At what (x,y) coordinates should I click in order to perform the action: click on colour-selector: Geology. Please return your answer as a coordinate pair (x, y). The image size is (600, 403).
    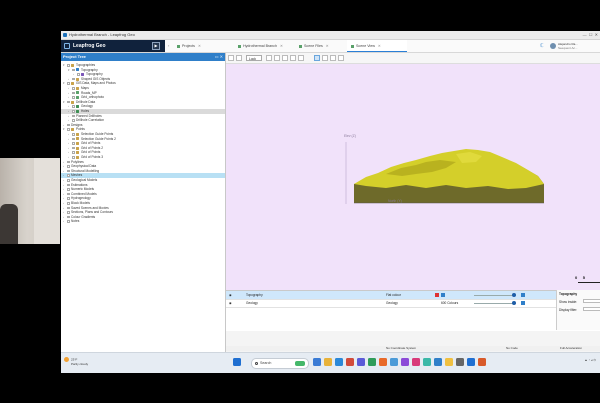
    Looking at the image, I should click on (392, 303).